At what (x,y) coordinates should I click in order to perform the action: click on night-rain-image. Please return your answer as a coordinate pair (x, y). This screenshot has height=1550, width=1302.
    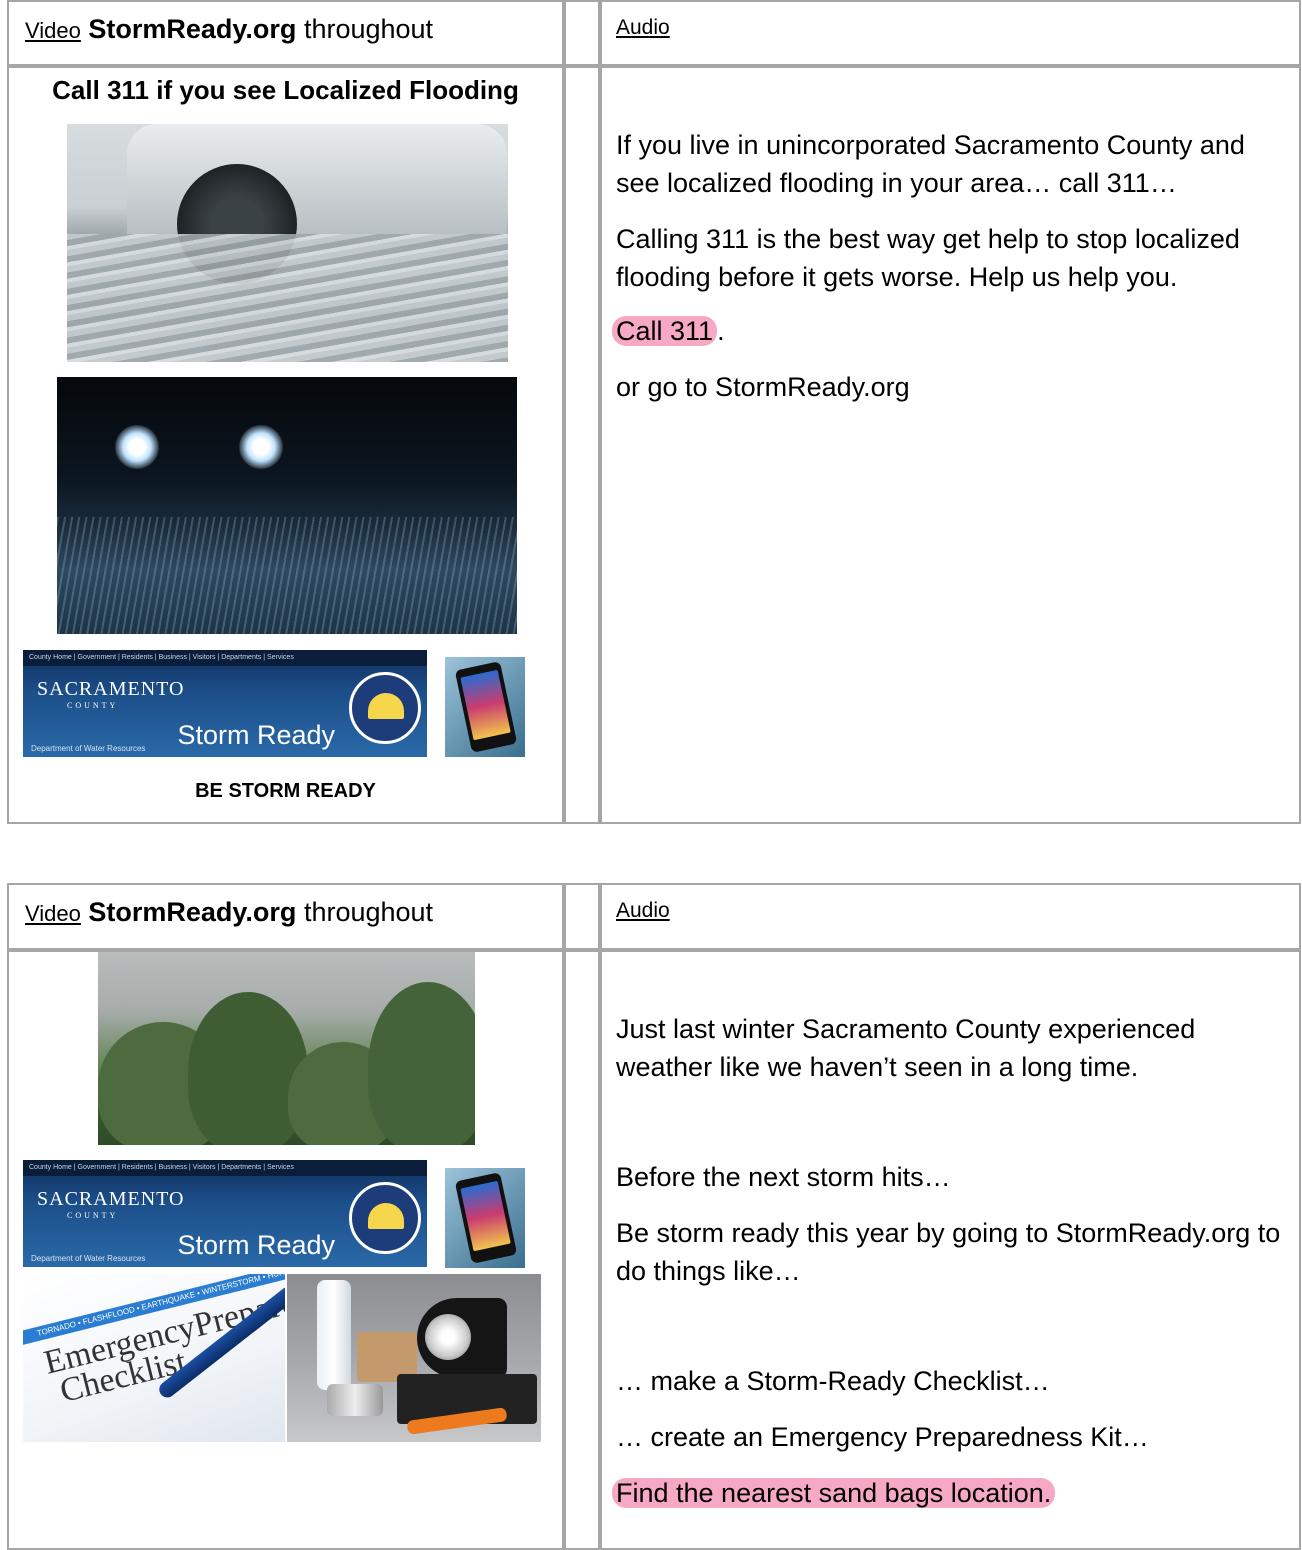
    Looking at the image, I should click on (287, 505).